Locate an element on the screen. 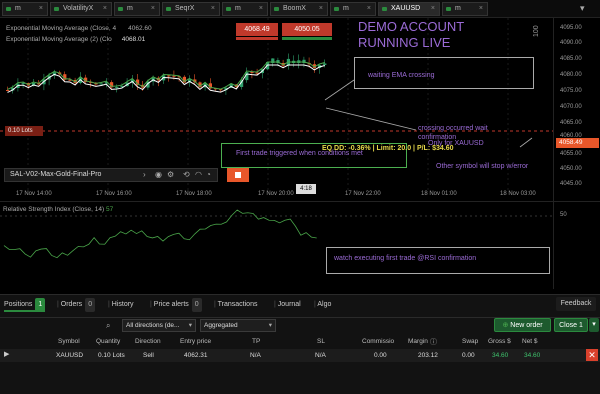  y-tick: 4045.00 is located at coordinates (571, 184).